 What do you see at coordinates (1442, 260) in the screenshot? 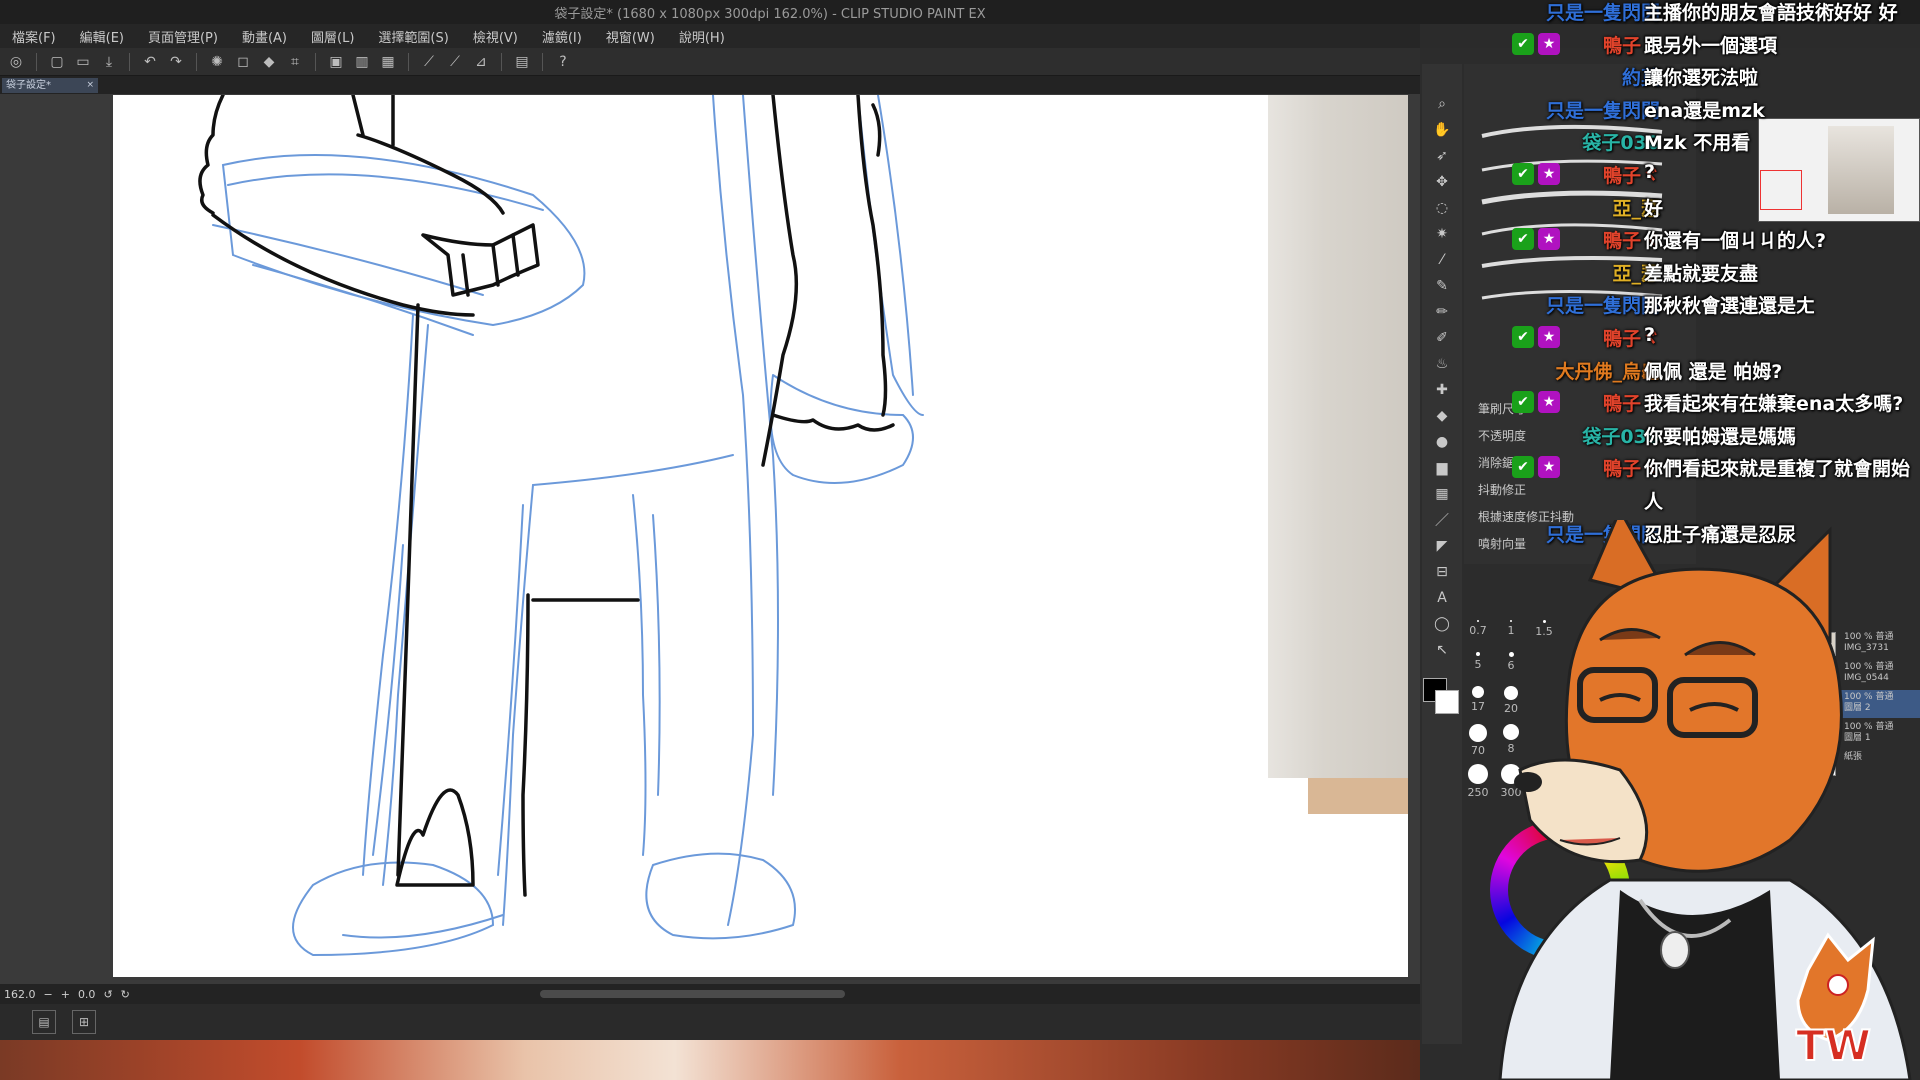
I see `eyedropper-icon: ⁄` at bounding box center [1442, 260].